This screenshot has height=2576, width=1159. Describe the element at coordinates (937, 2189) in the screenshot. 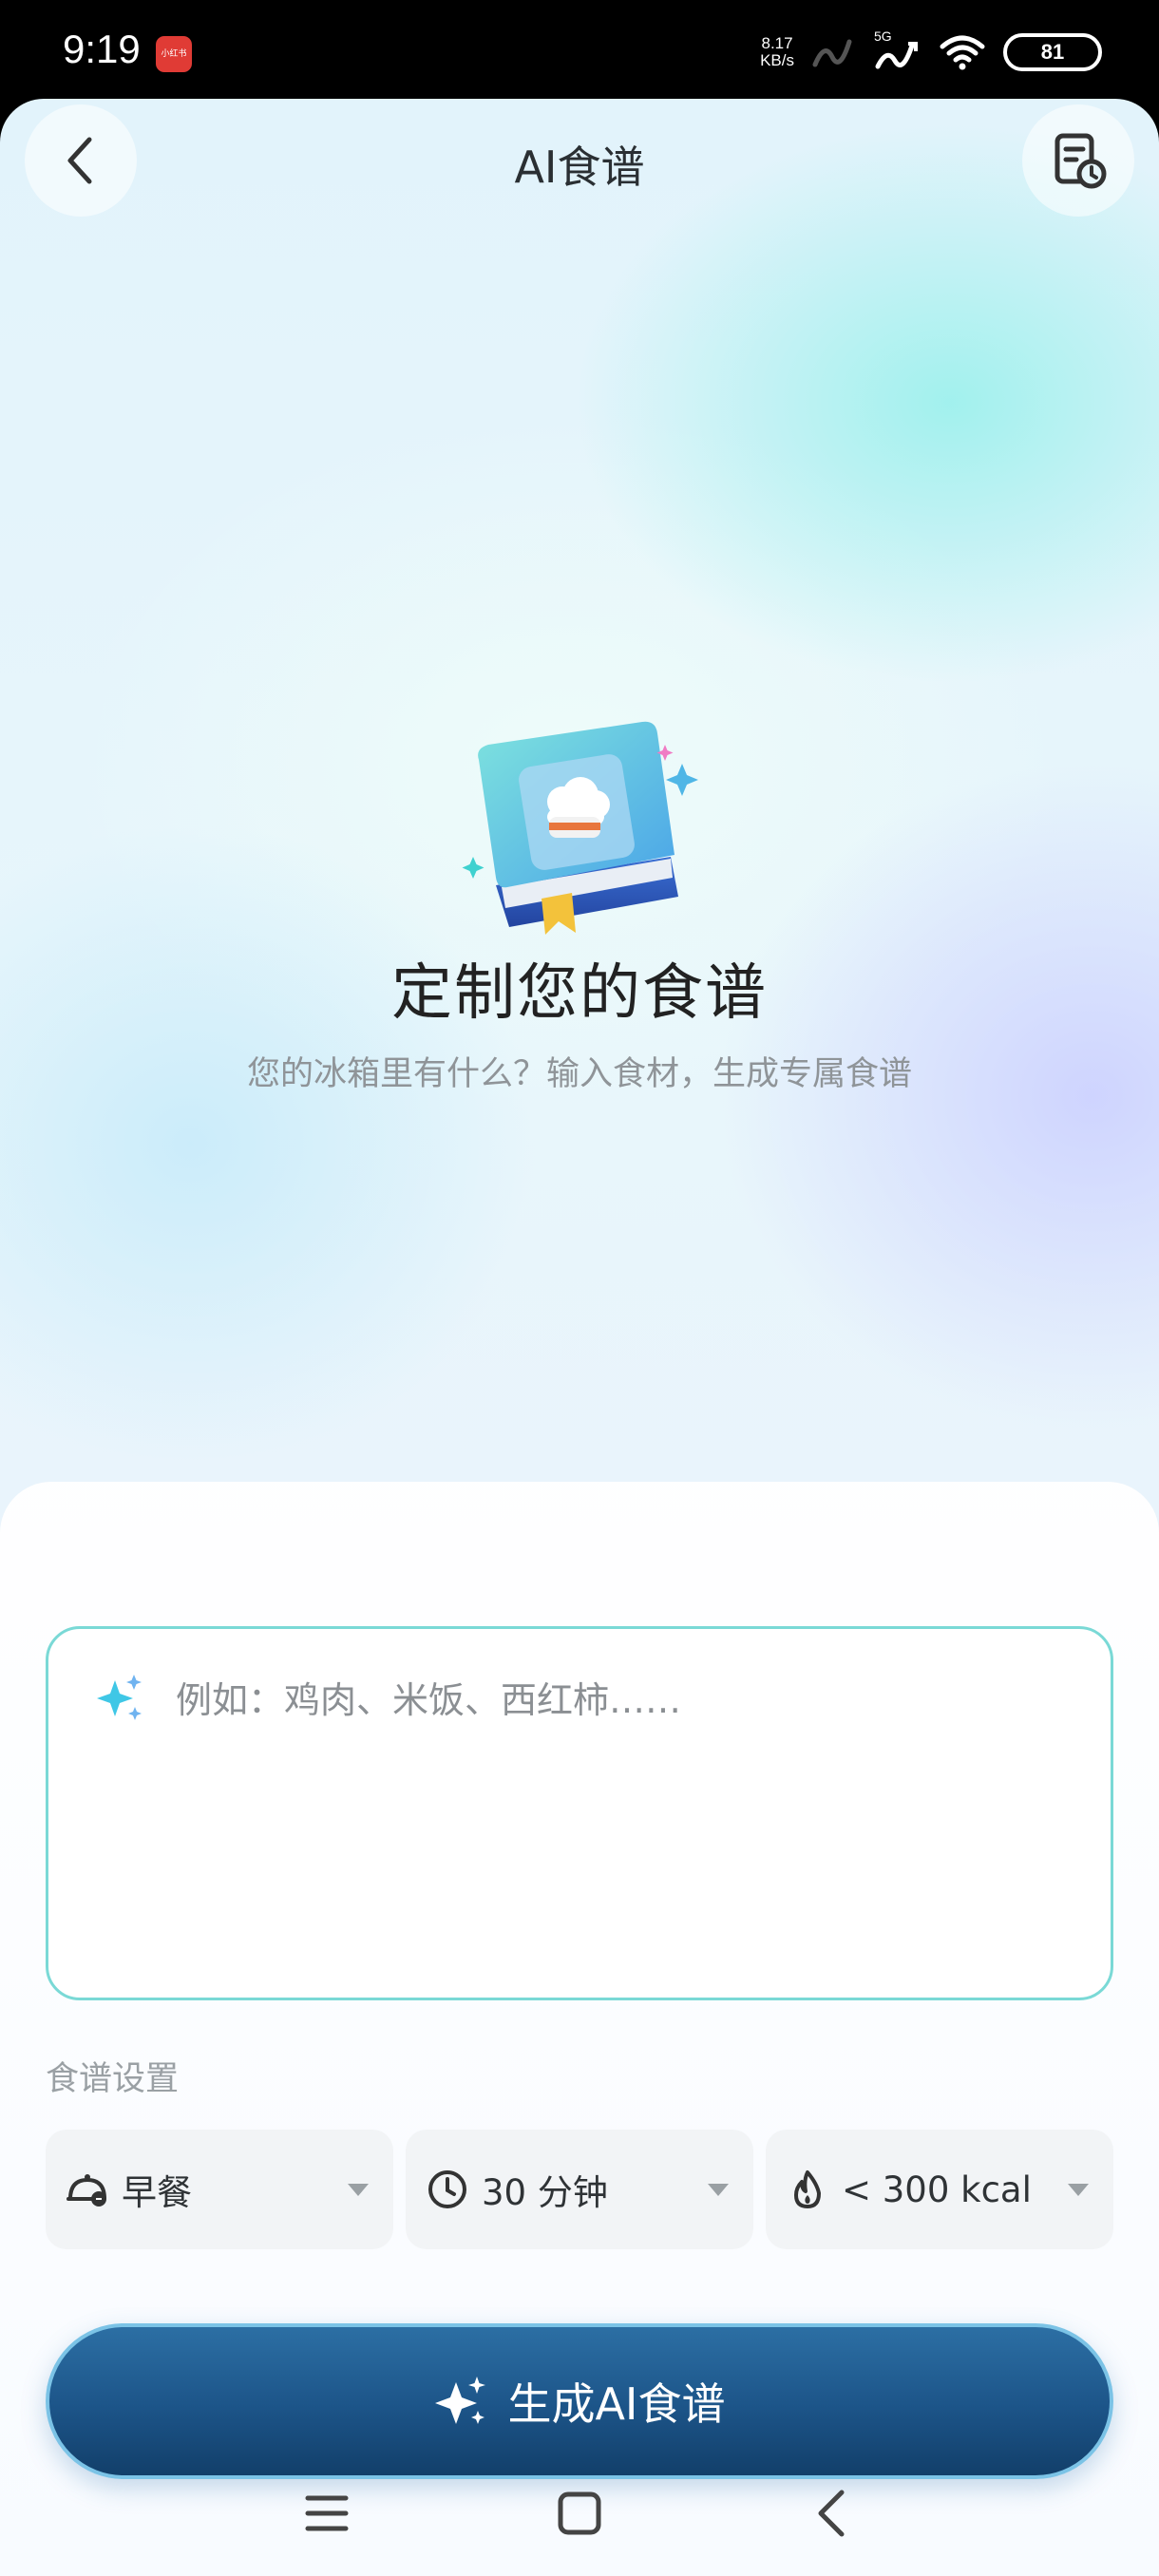

I see `calories-value: < 300 kcal` at that location.